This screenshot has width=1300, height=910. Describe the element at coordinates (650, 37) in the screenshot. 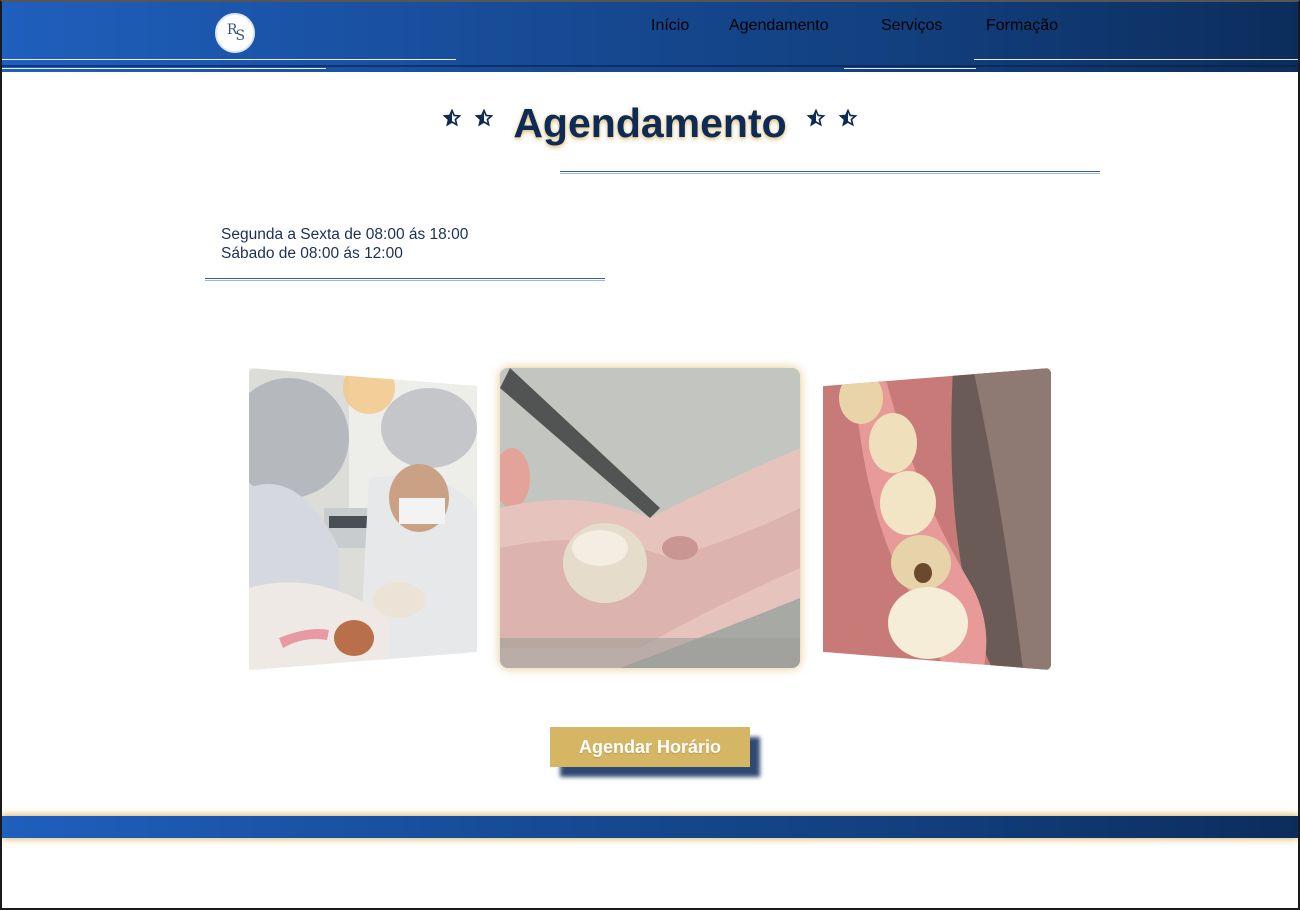

I see `site-header: RS Início Agendamento Serviços Formação` at that location.